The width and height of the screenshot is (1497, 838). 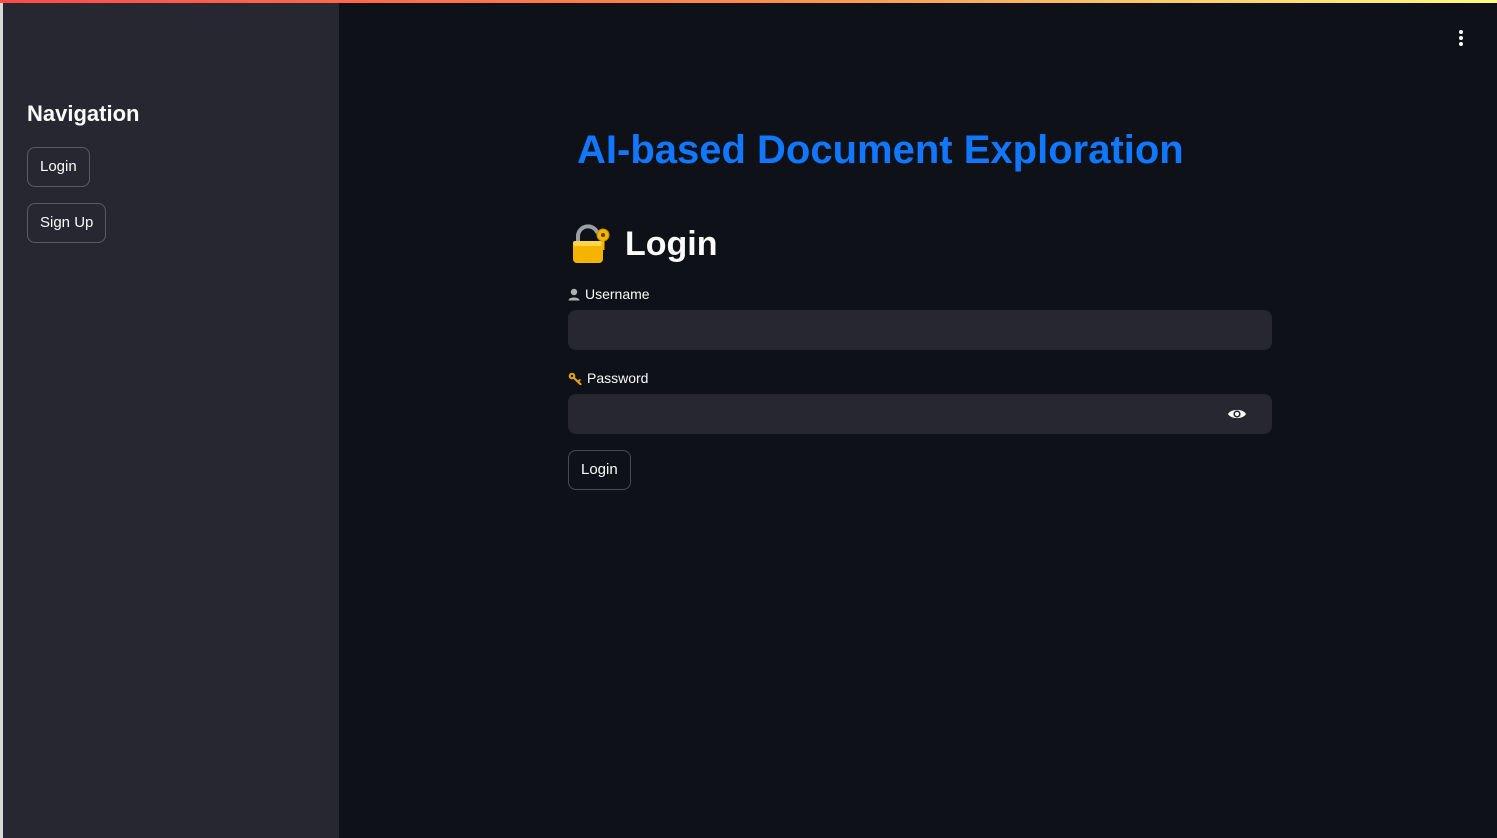 I want to click on top-decoration-bar, so click(x=748, y=1).